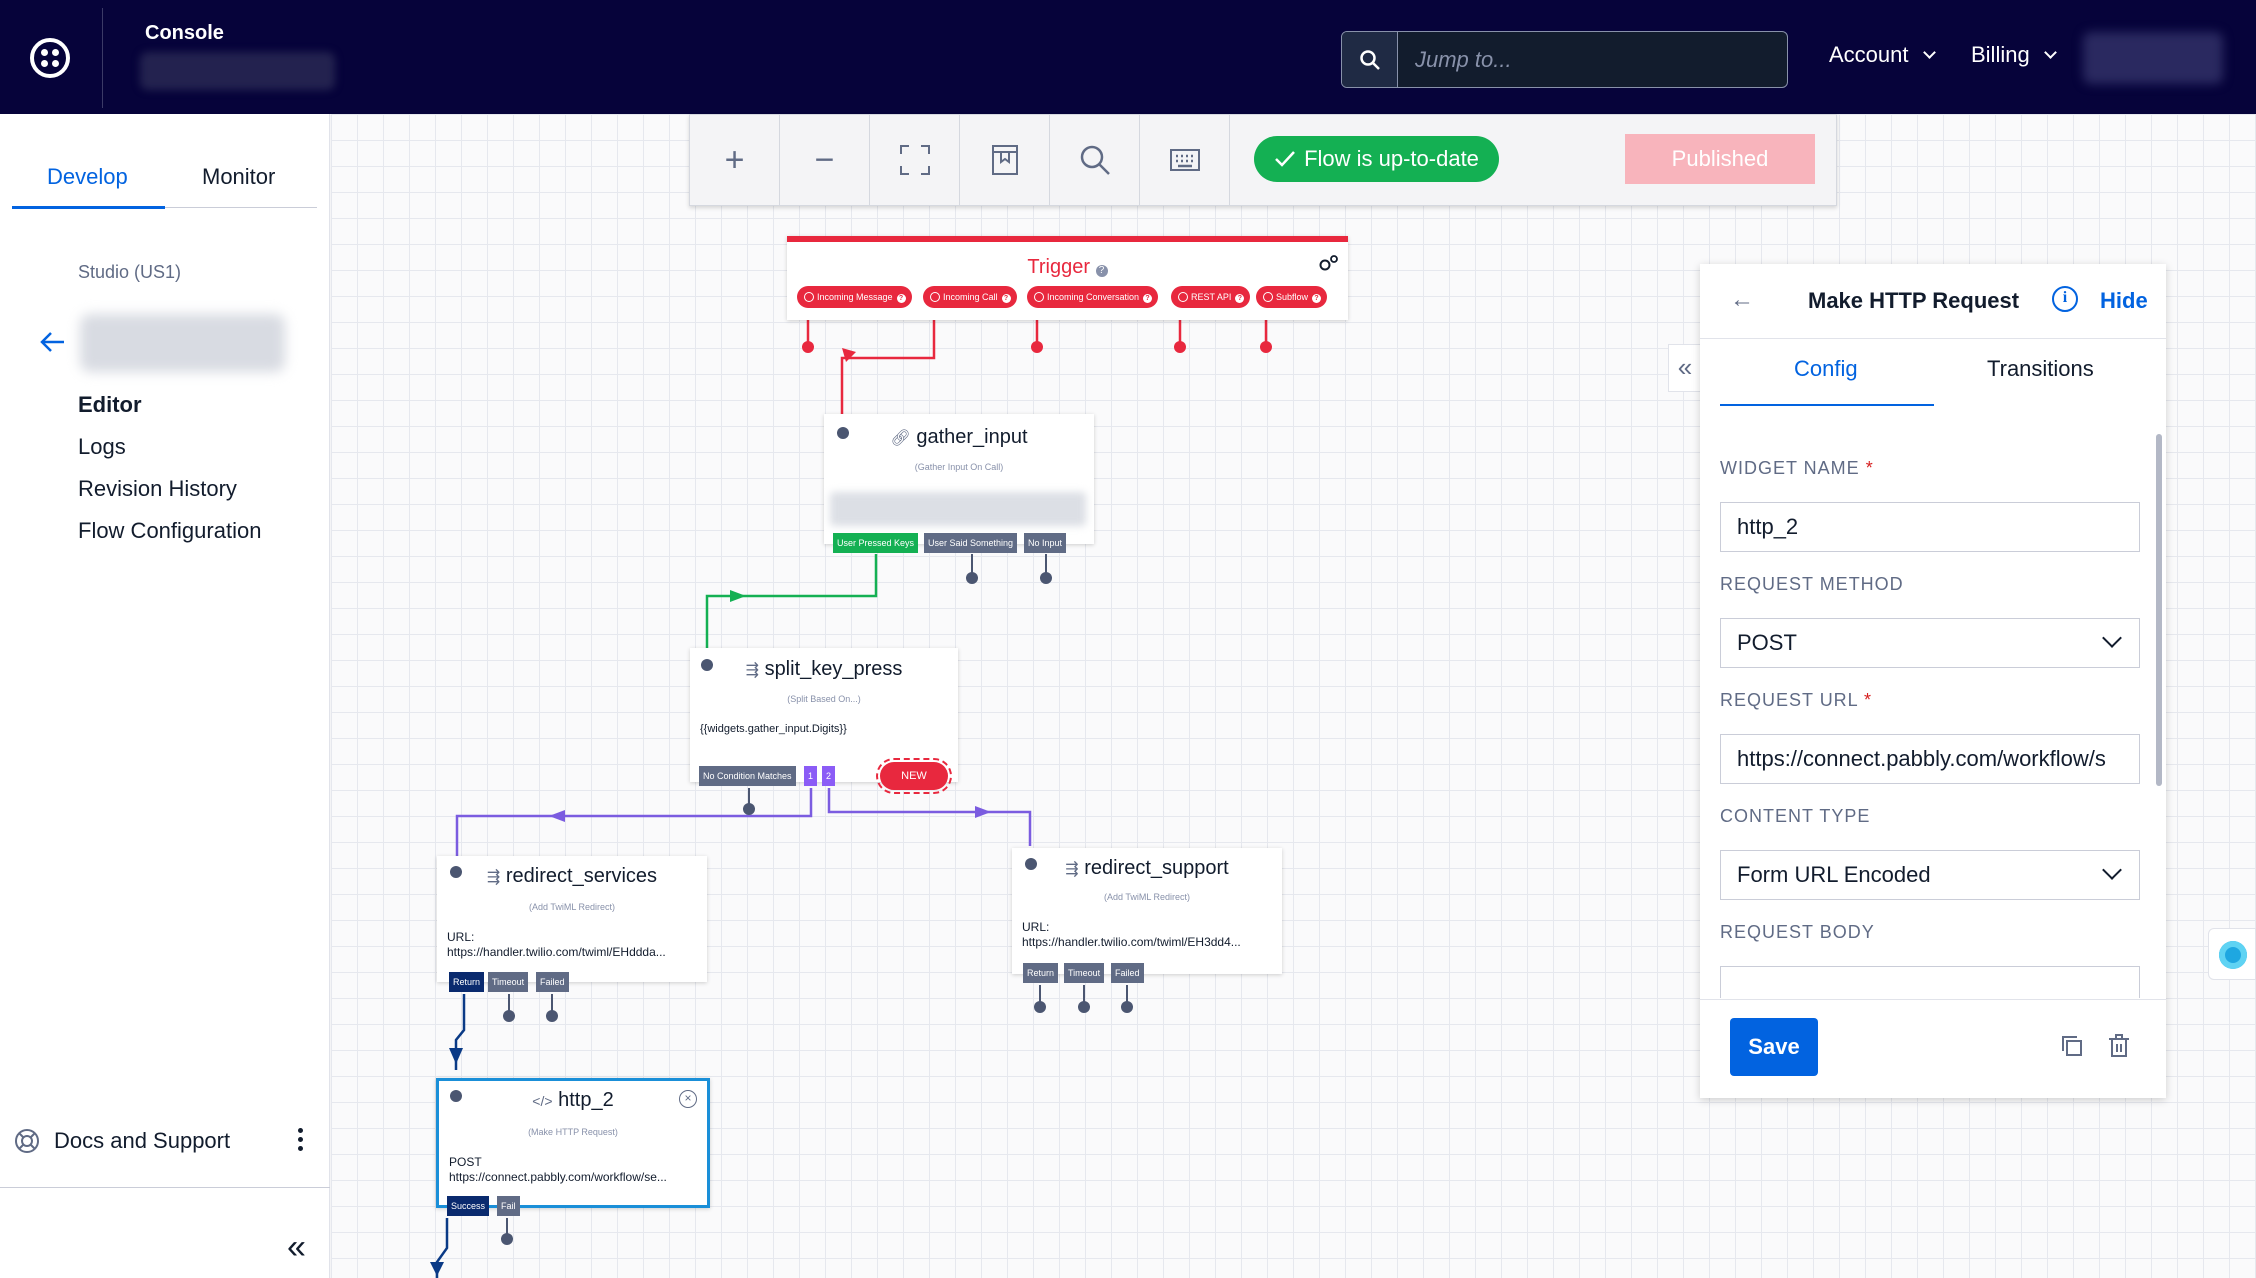  I want to click on sidebar-item-logs: Logs, so click(102, 447).